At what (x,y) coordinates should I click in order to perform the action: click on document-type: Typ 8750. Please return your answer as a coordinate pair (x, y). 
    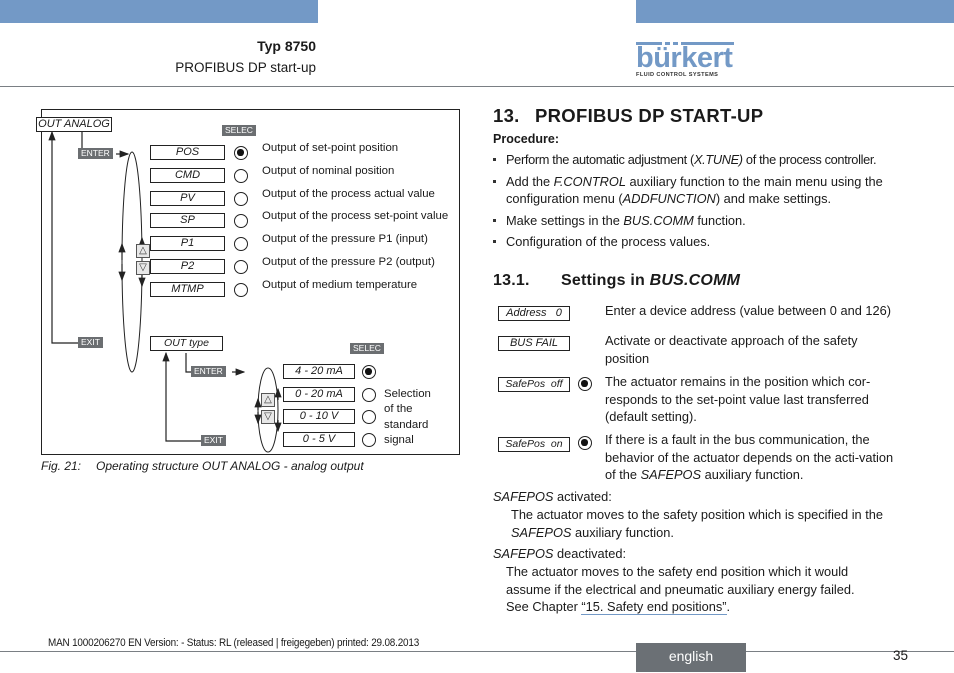
    Looking at the image, I should click on (286, 46).